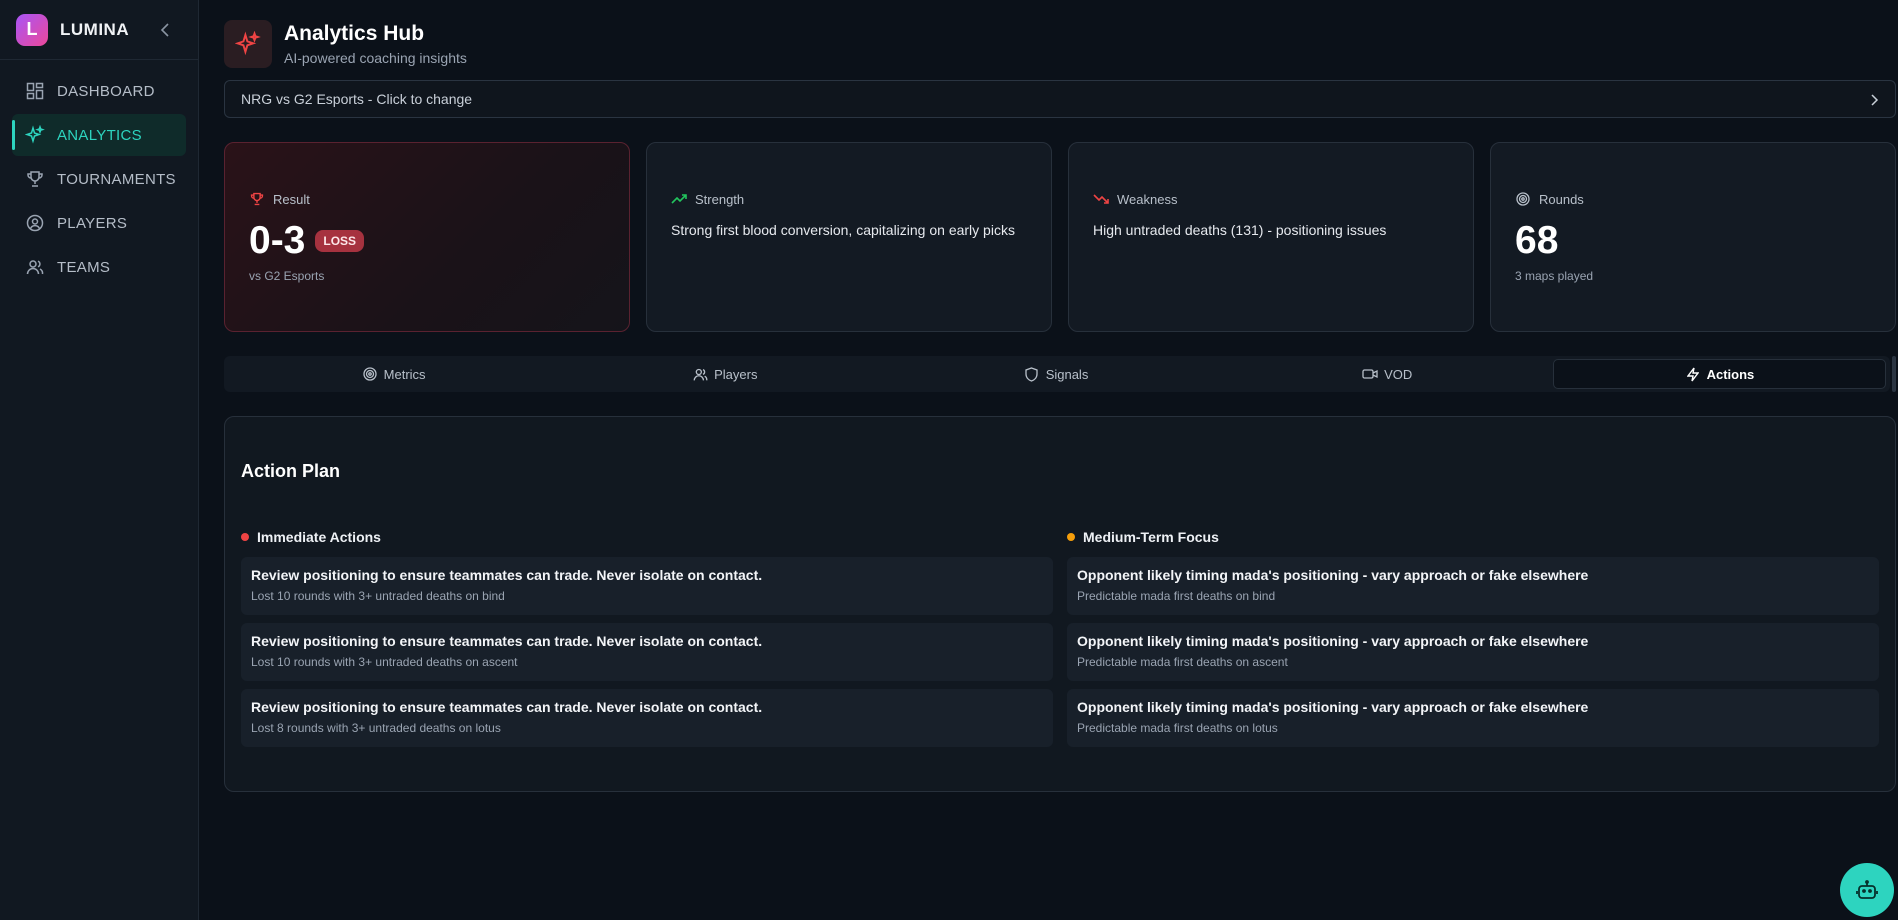  Describe the element at coordinates (1177, 728) in the screenshot. I see `item-subtitle: Predictable mada first deaths on lotus` at that location.